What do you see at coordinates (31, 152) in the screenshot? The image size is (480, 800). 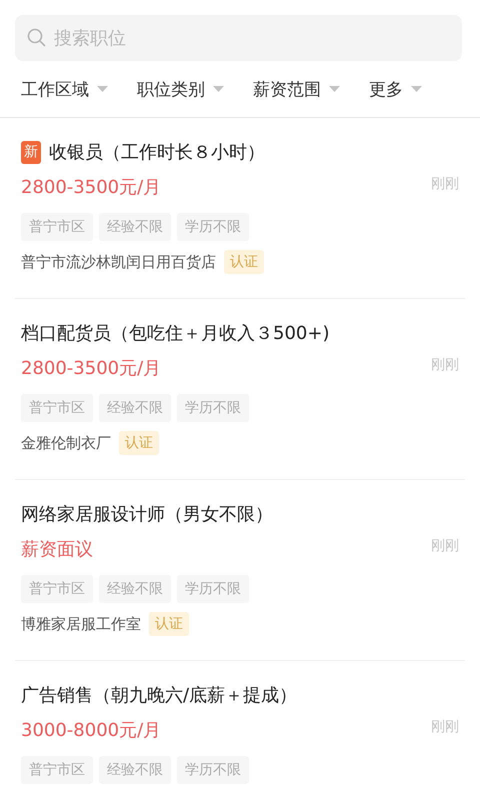 I see `new-badge: 新` at bounding box center [31, 152].